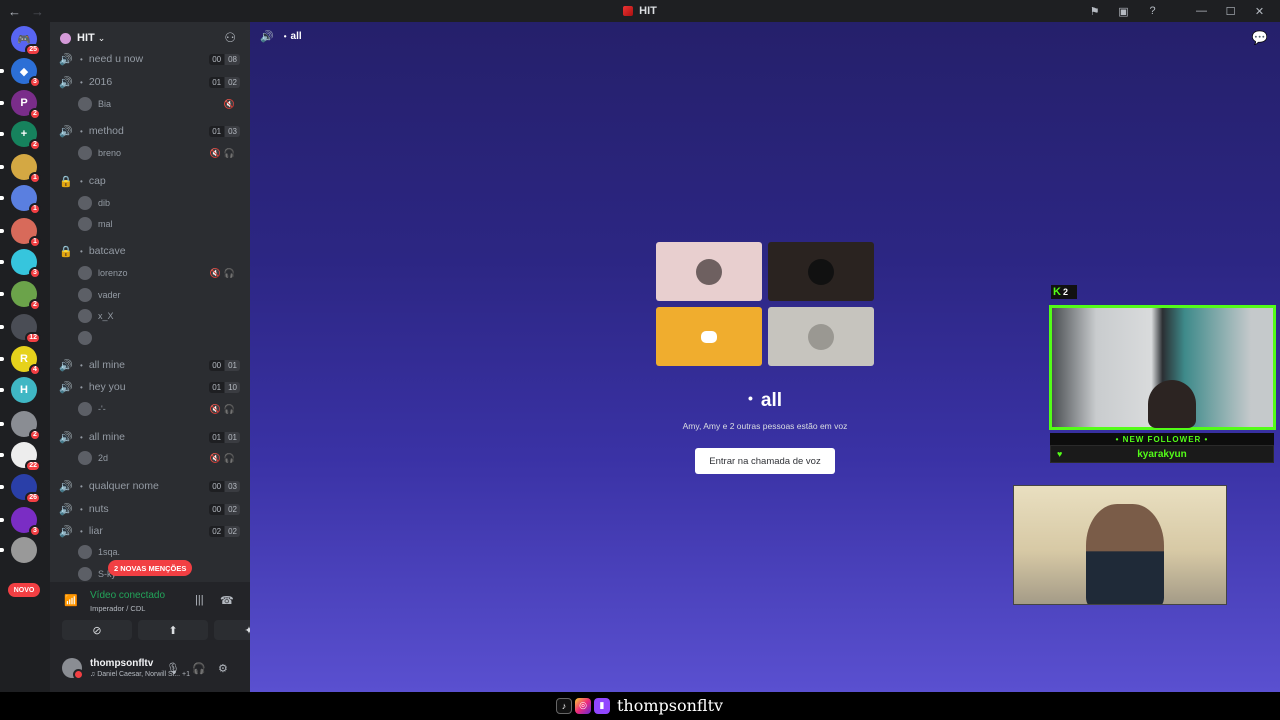 This screenshot has height=720, width=1280. What do you see at coordinates (224, 365) in the screenshot?
I see `user-limit-counter: 00 01` at bounding box center [224, 365].